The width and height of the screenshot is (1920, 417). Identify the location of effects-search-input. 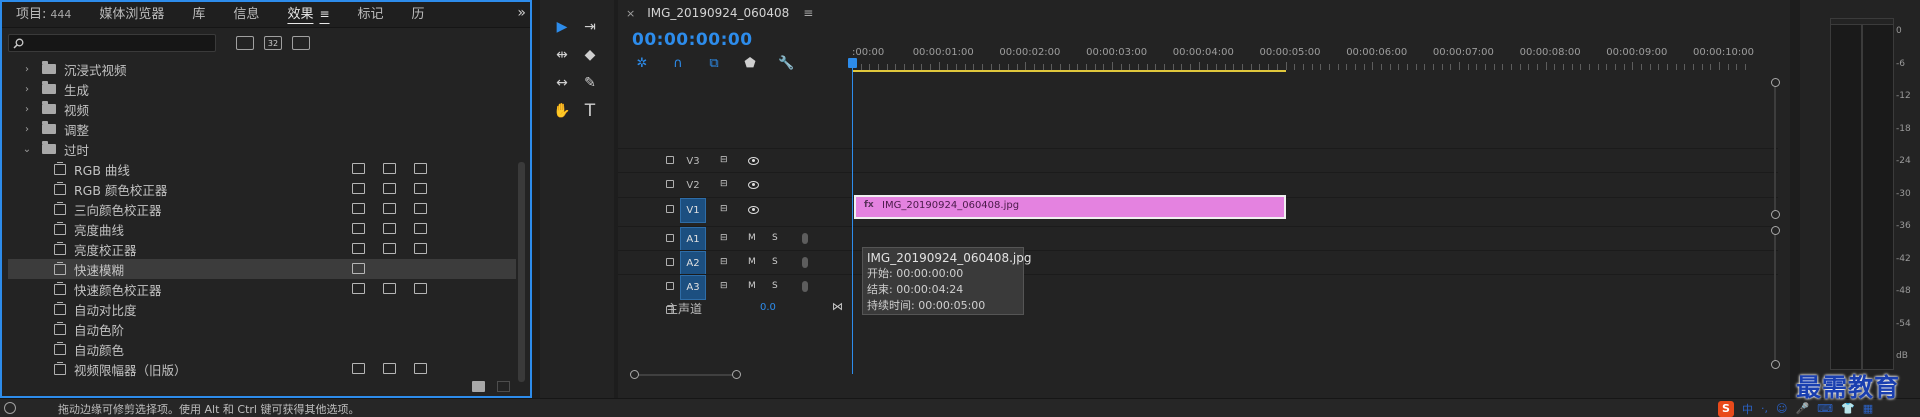
(118, 43).